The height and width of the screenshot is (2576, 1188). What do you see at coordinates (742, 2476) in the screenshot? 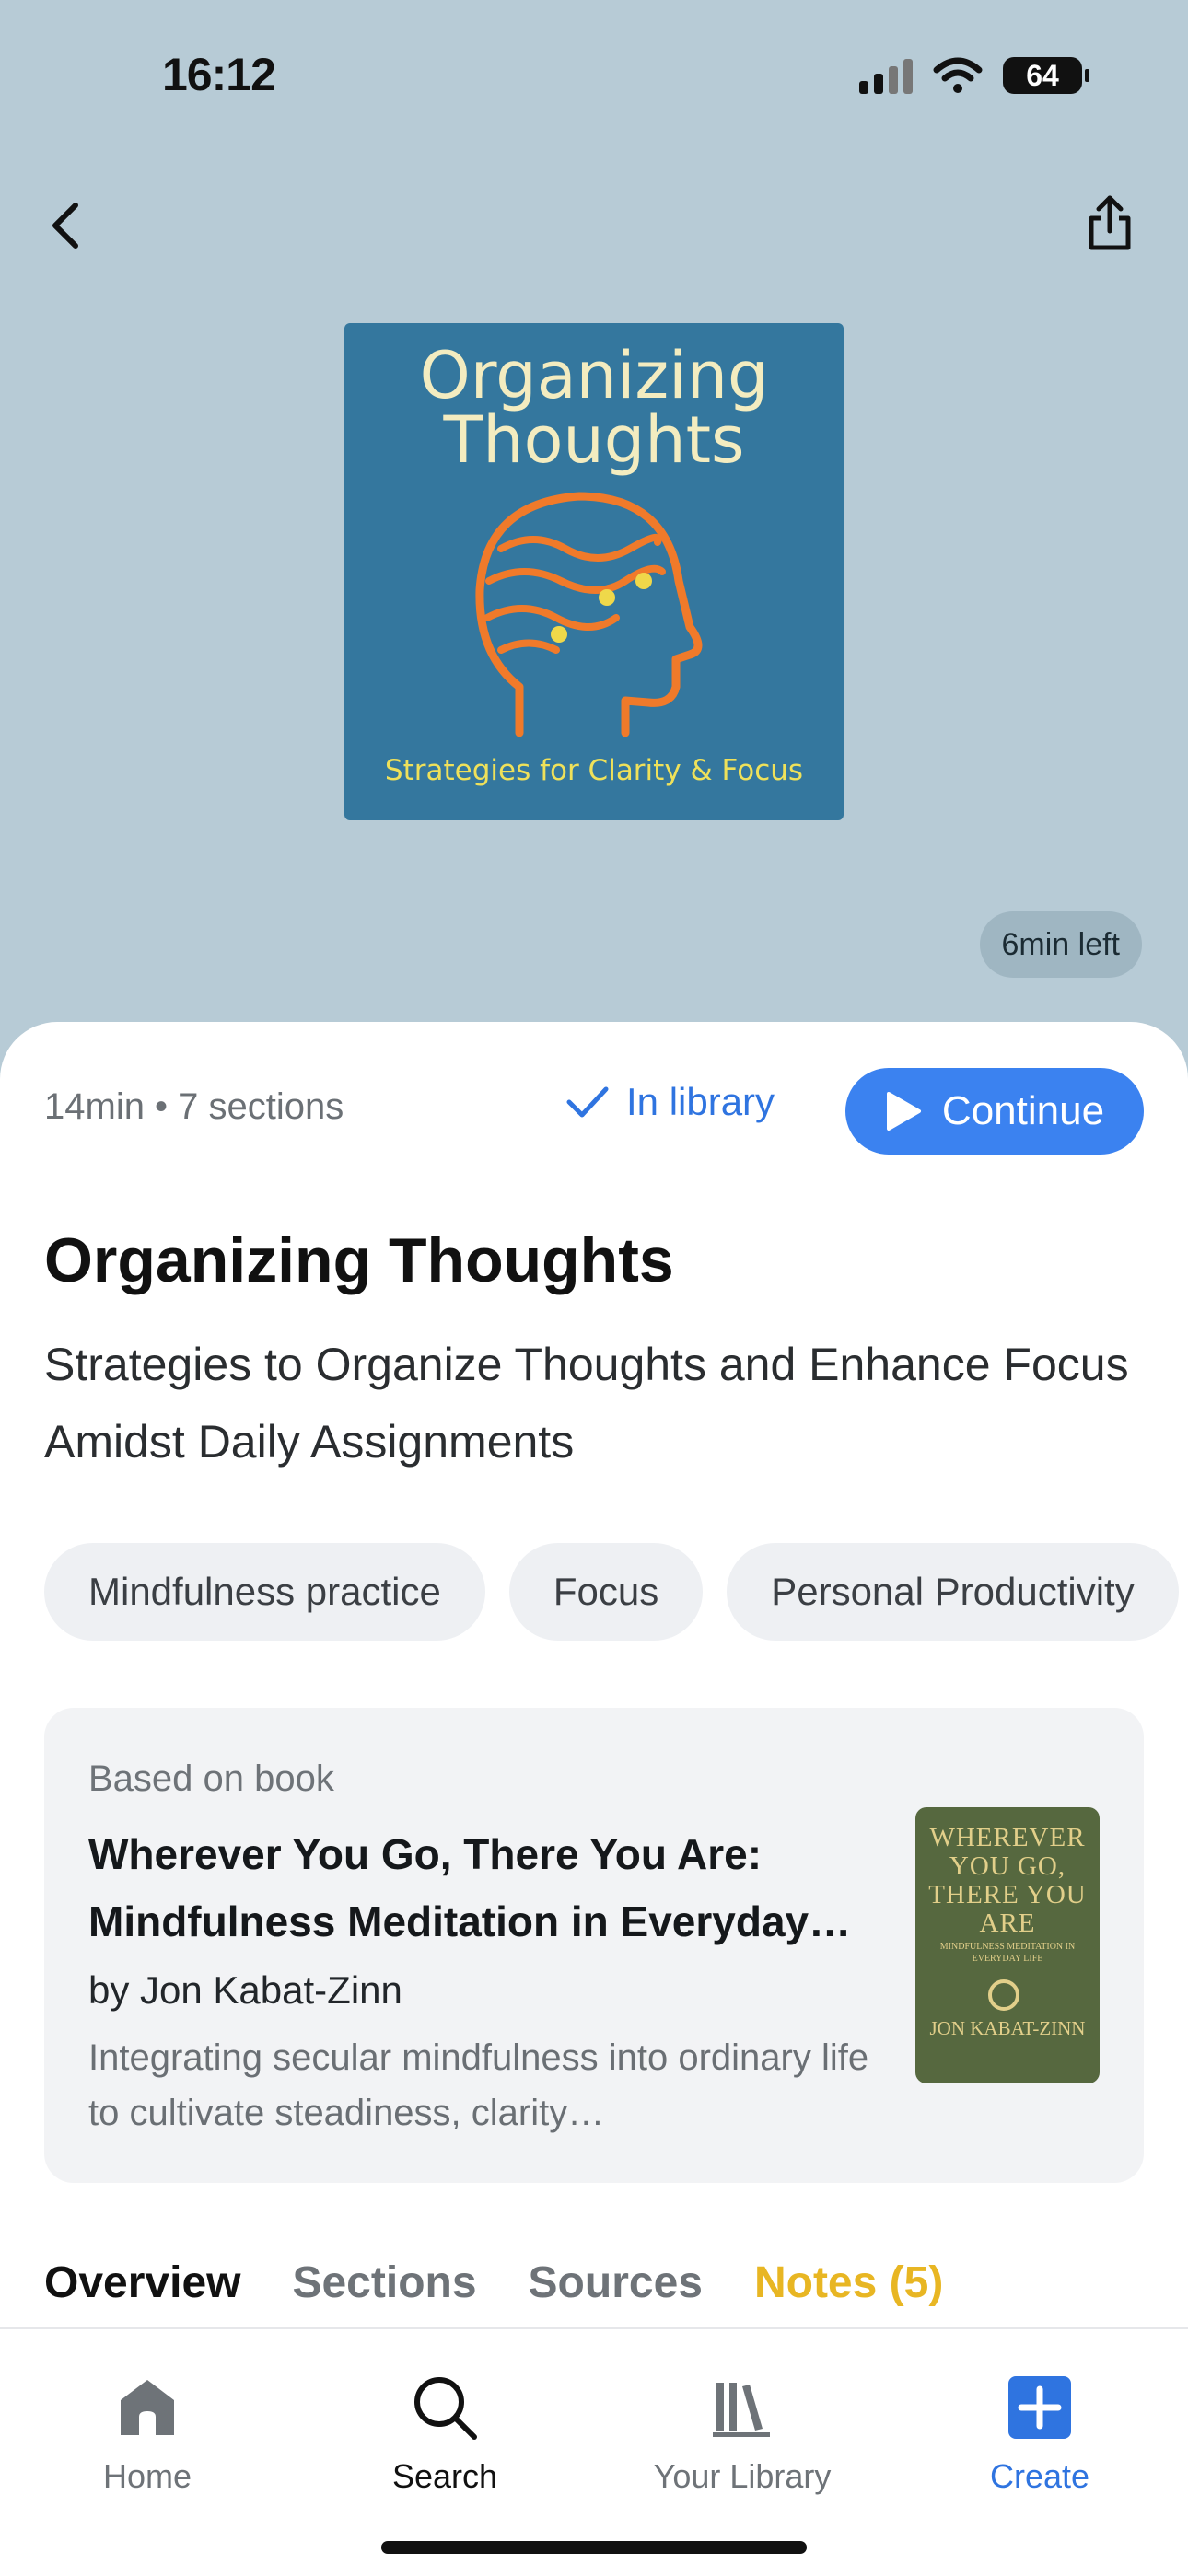
I see `nav-library-label: Your Library` at bounding box center [742, 2476].